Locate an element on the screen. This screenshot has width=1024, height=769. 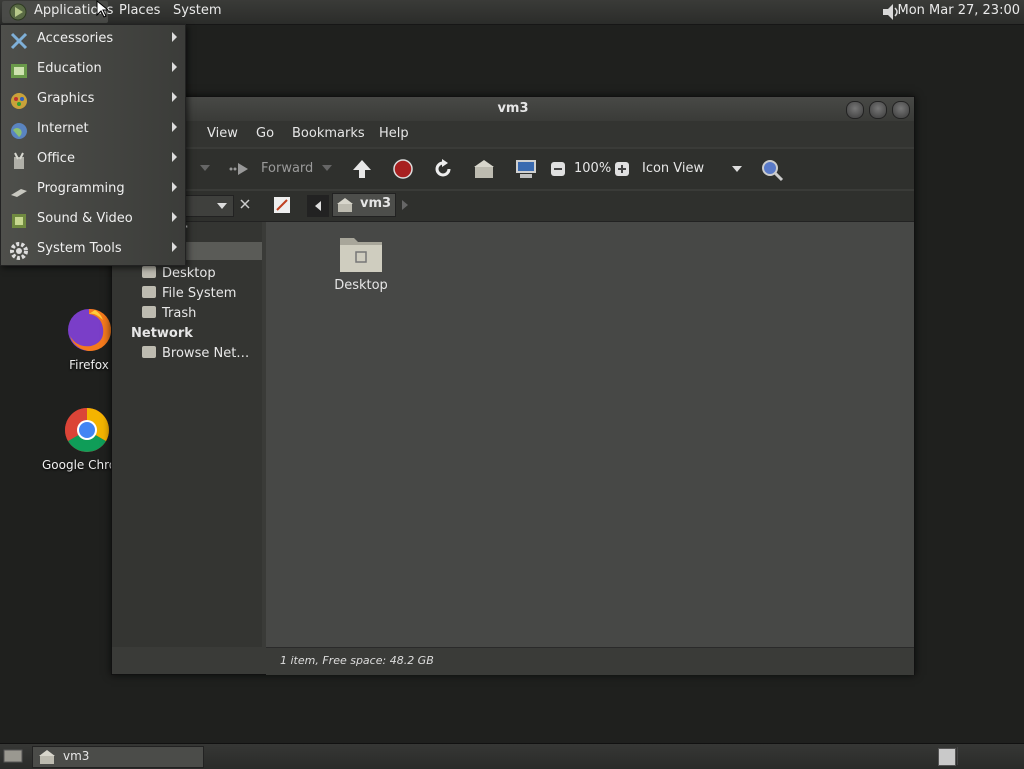
zoom-in-icon is located at coordinates (622, 169).